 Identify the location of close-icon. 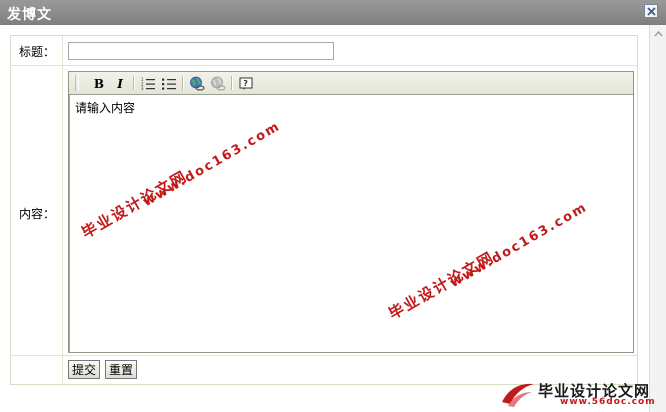
(651, 11).